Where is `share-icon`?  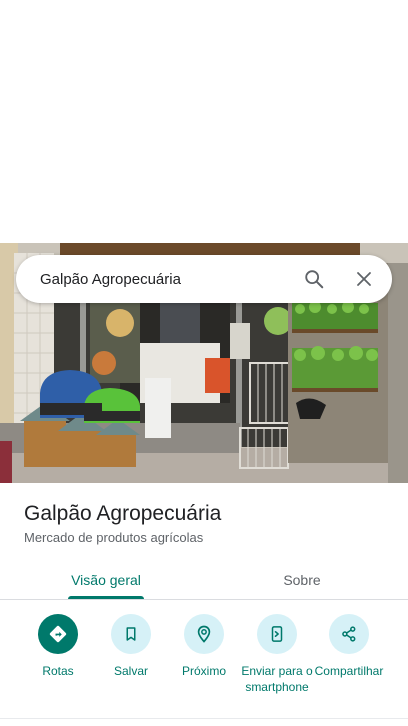 share-icon is located at coordinates (349, 634).